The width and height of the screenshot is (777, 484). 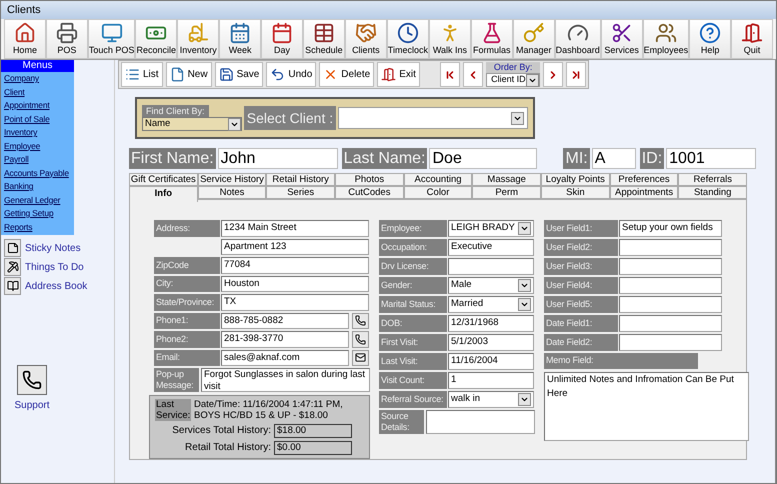 I want to click on name-field: Doe, so click(x=483, y=158).